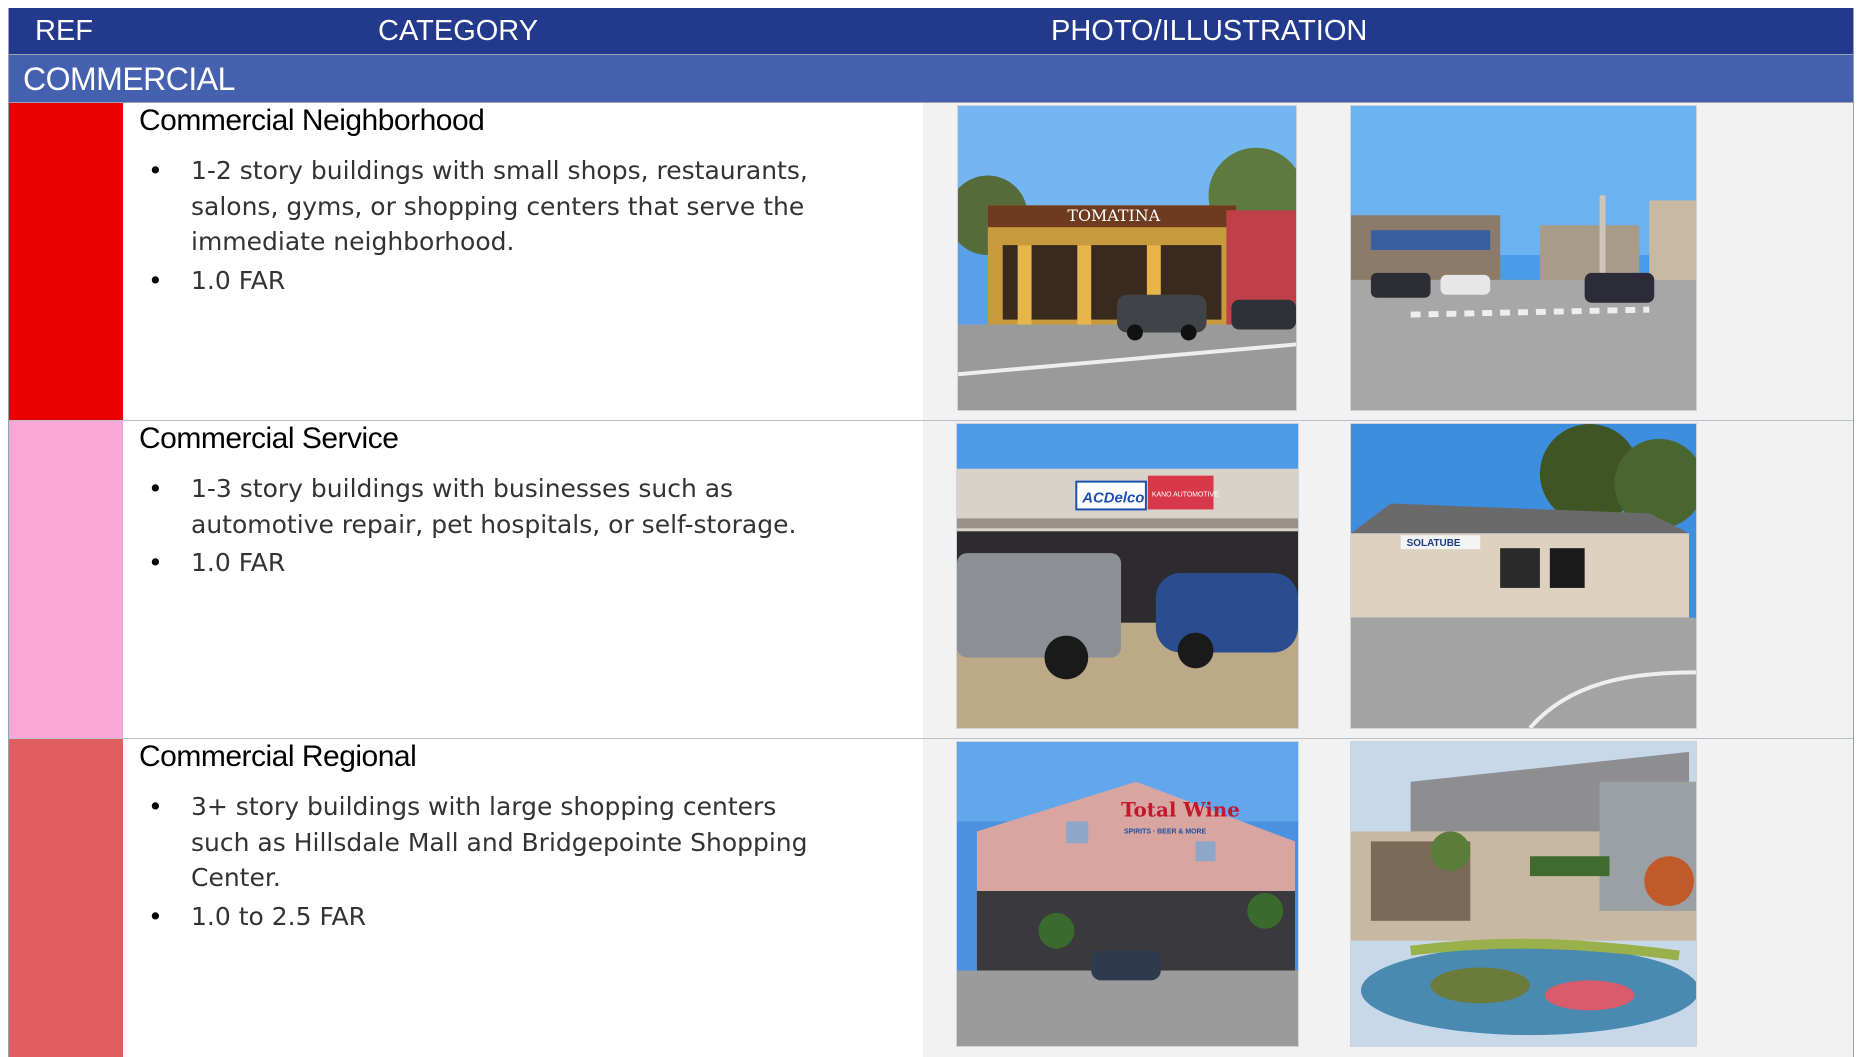 The width and height of the screenshot is (1860, 1057). What do you see at coordinates (129, 79) in the screenshot?
I see `section-label: COMMERCIAL` at bounding box center [129, 79].